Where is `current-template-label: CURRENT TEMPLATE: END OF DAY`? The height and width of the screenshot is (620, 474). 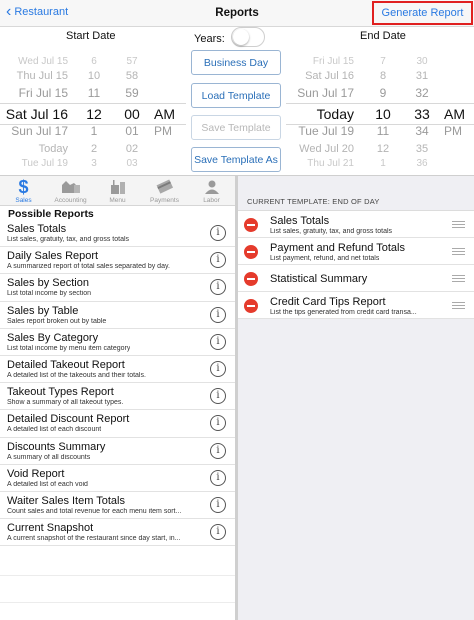
current-template-label: CURRENT TEMPLATE: END OF DAY is located at coordinates (313, 201).